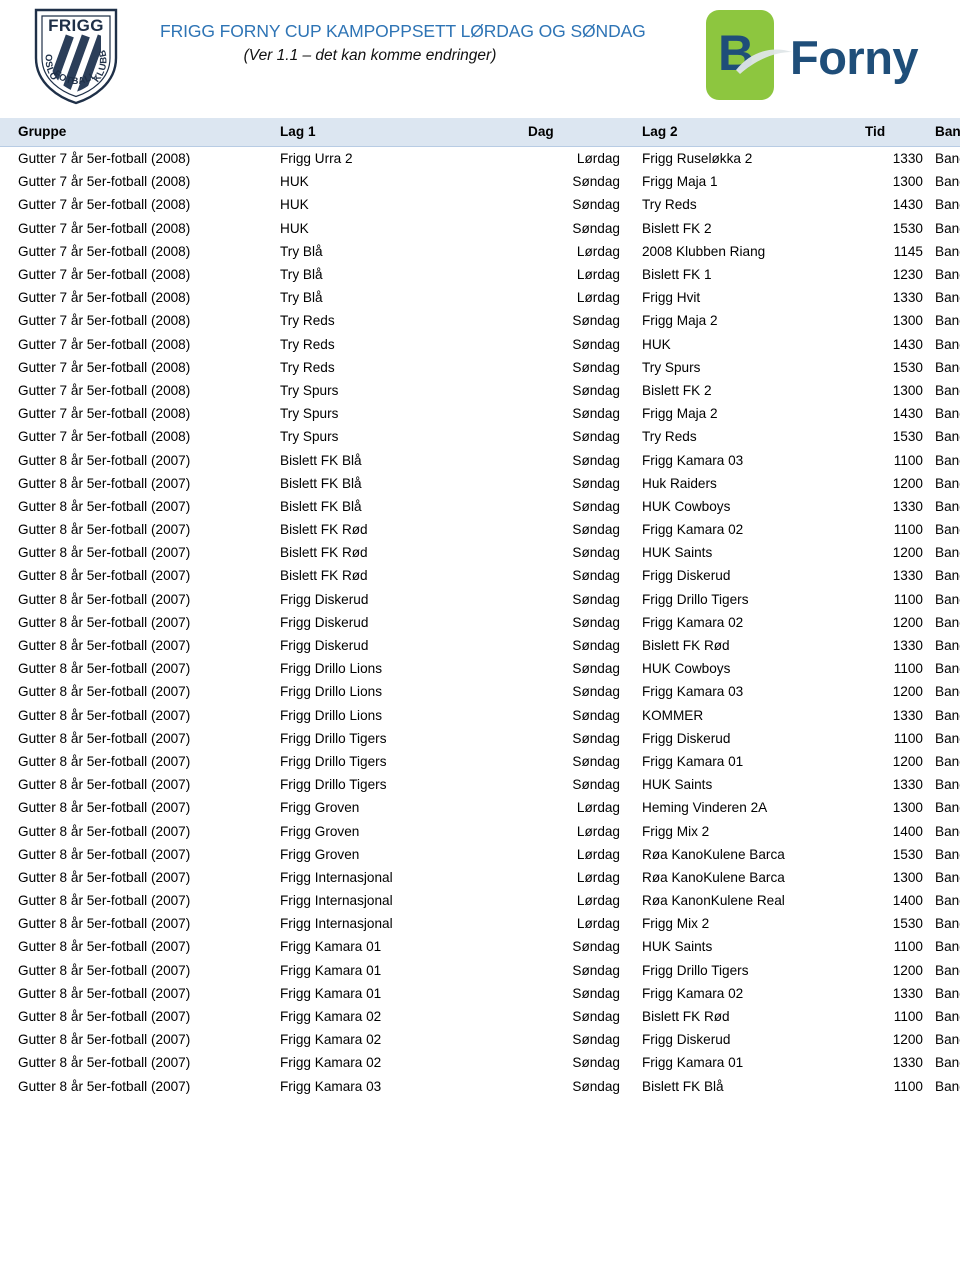 This screenshot has width=960, height=1277. What do you see at coordinates (941, 132) in the screenshot?
I see `column-header-bane: Bane` at bounding box center [941, 132].